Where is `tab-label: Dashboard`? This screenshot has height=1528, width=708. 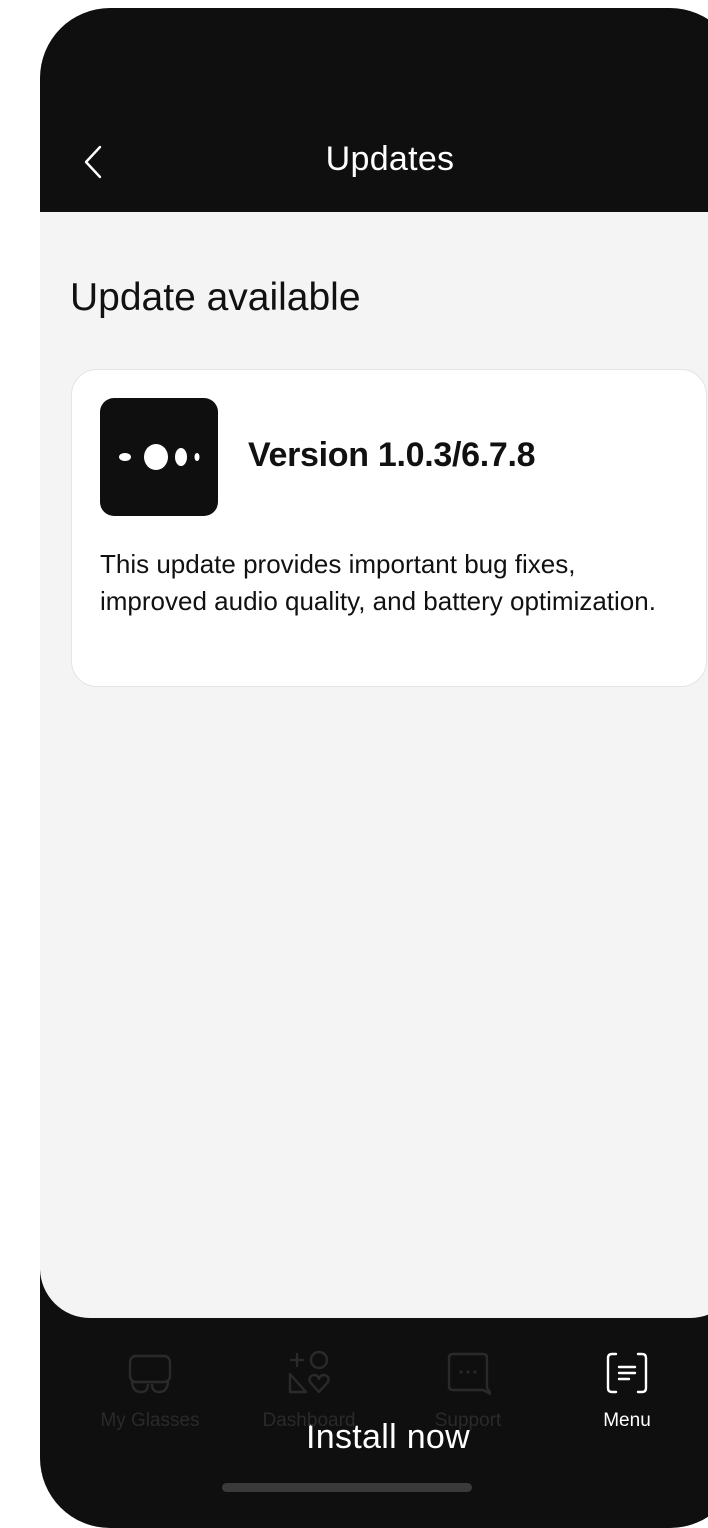
tab-label: Dashboard is located at coordinates (309, 1420).